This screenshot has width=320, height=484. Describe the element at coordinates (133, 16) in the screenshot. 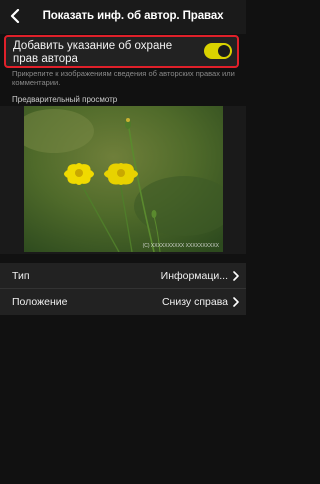

I see `page-title: Показать инф. об автор. Правах` at that location.